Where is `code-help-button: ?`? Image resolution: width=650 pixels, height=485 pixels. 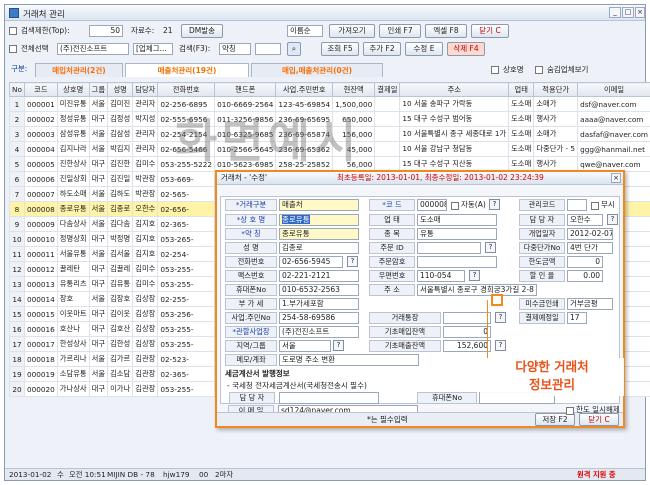 code-help-button: ? is located at coordinates (494, 204).